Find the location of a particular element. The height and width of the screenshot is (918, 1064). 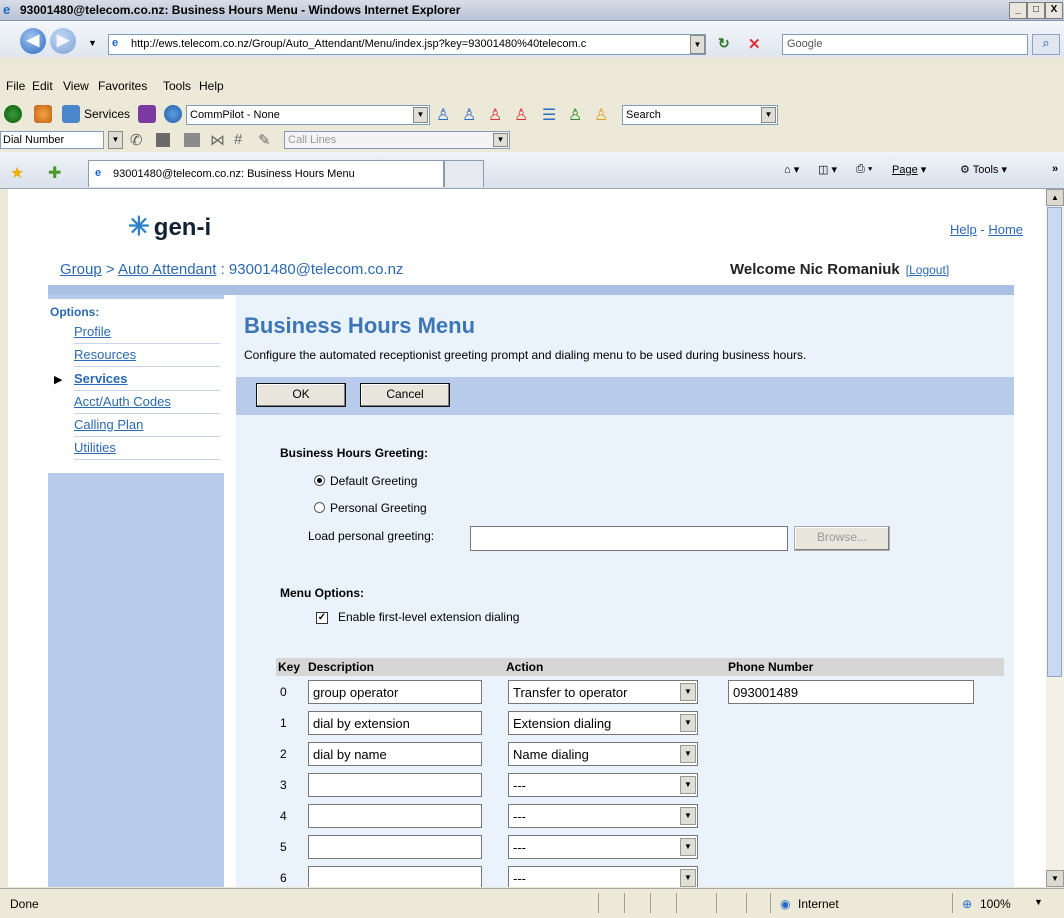

user-group-icon: ♙ is located at coordinates (604, 114).